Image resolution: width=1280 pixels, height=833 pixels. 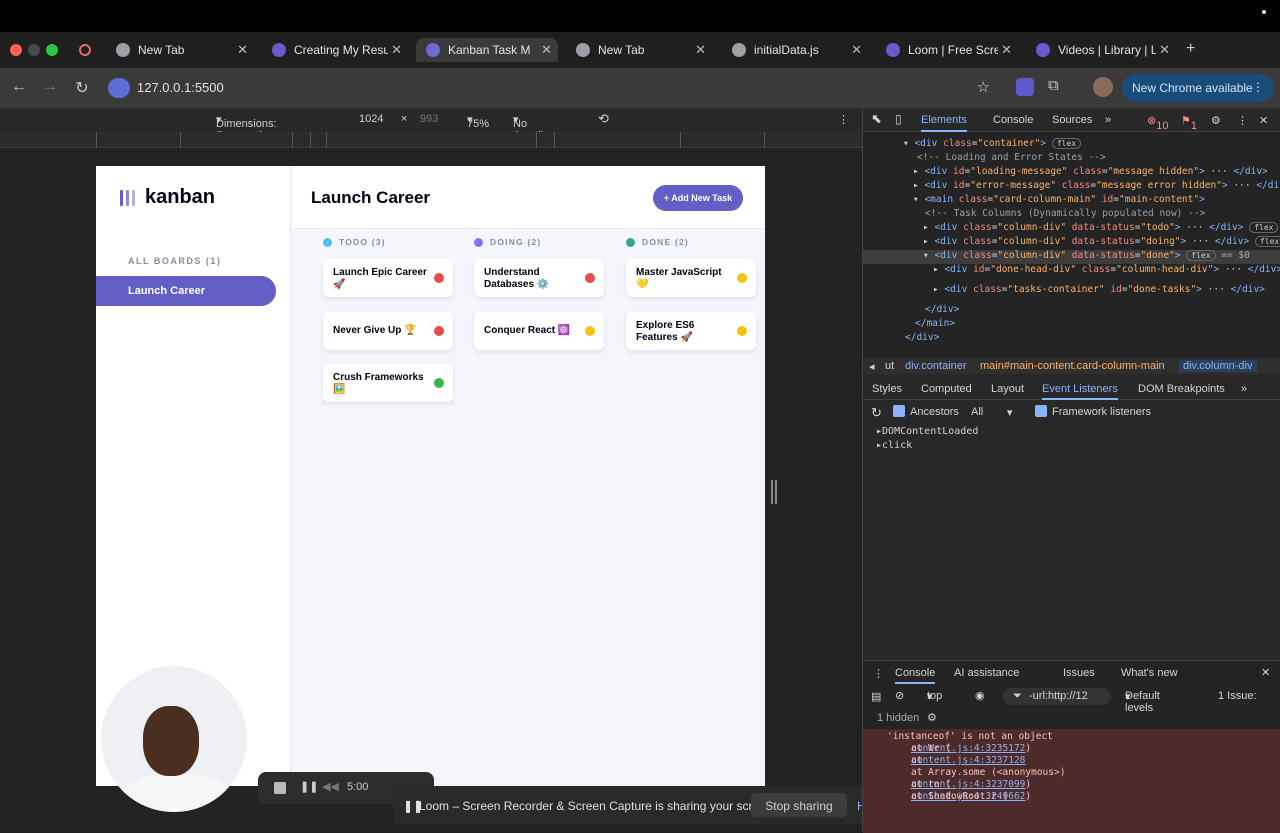 What do you see at coordinates (947, 50) in the screenshot?
I see `browser-tab: Loom | Free Scree ✕` at bounding box center [947, 50].